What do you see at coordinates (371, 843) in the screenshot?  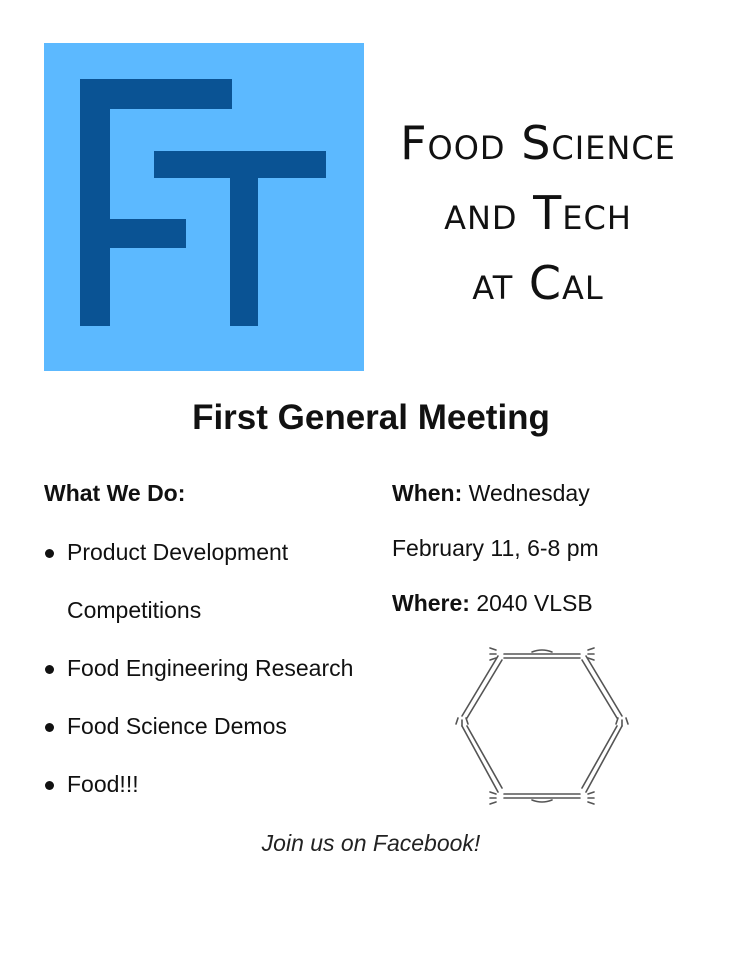 I see `facebook-note: Join us on Facebook!` at bounding box center [371, 843].